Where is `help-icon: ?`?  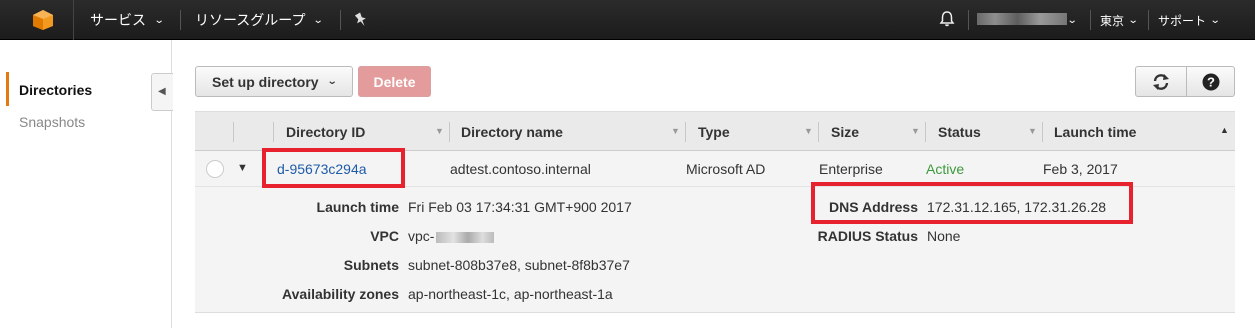
help-icon: ? is located at coordinates (1210, 81).